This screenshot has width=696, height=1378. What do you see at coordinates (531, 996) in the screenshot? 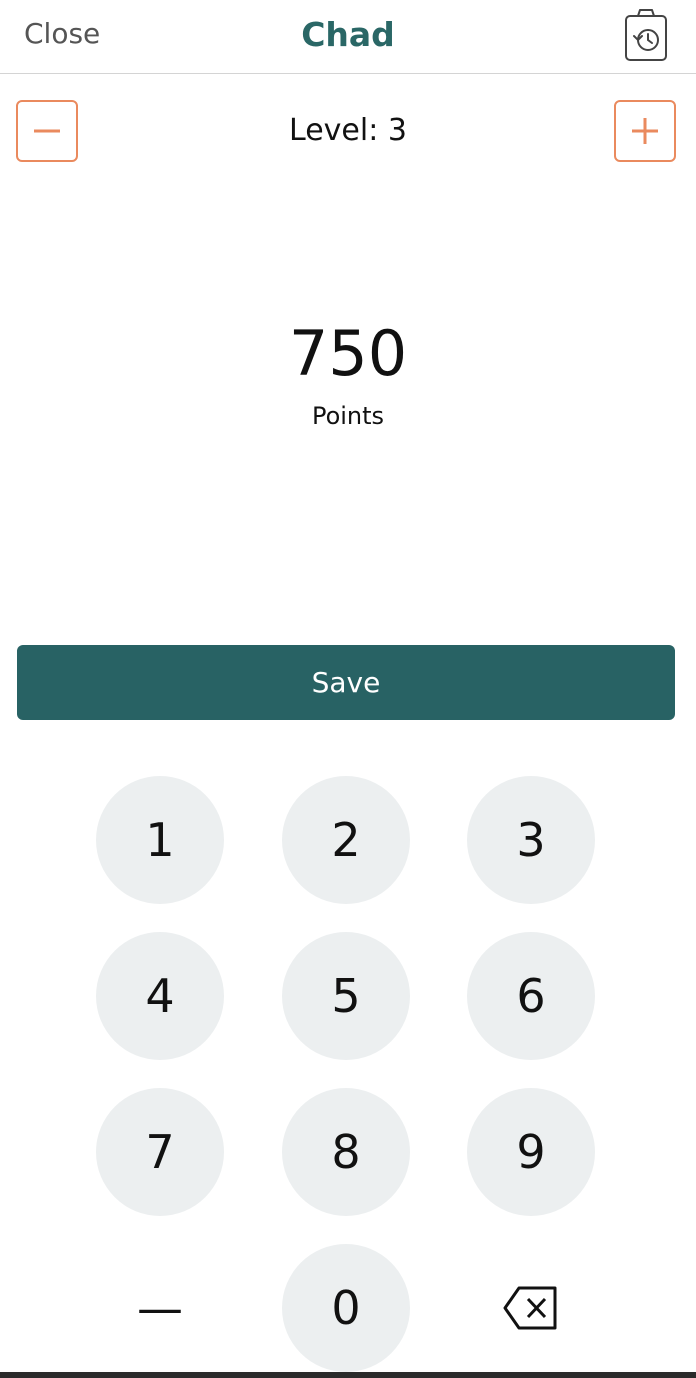
I see `keypad-key-6: 6` at bounding box center [531, 996].